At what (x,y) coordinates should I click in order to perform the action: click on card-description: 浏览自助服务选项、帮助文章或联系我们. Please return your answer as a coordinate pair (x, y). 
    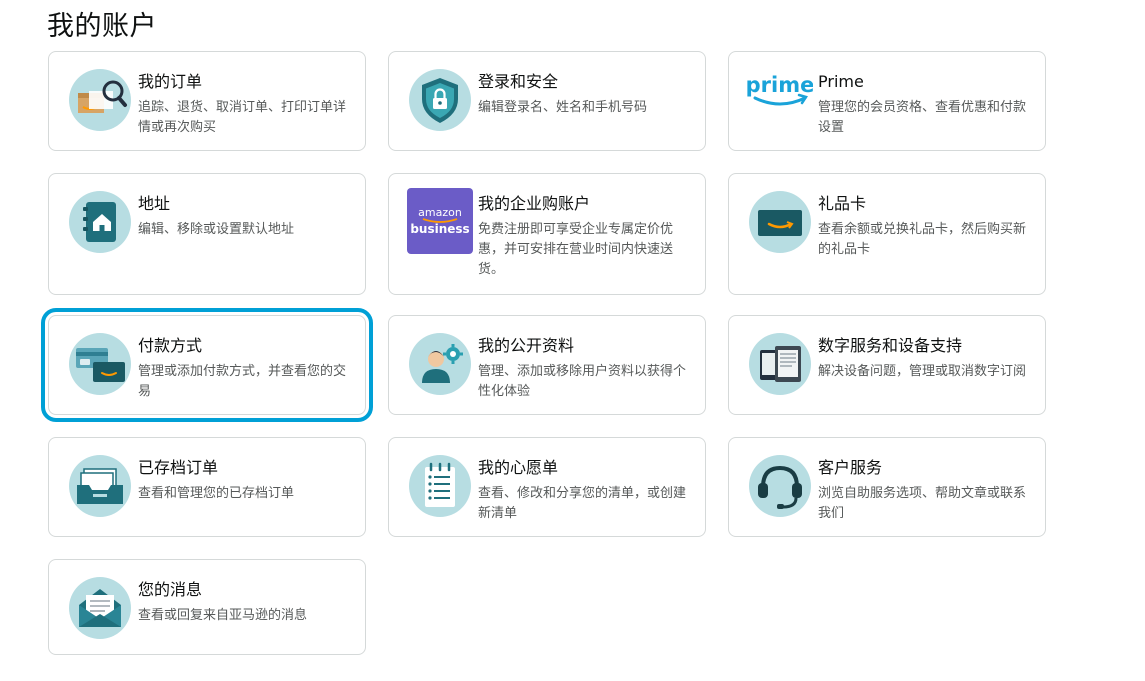
    Looking at the image, I should click on (922, 503).